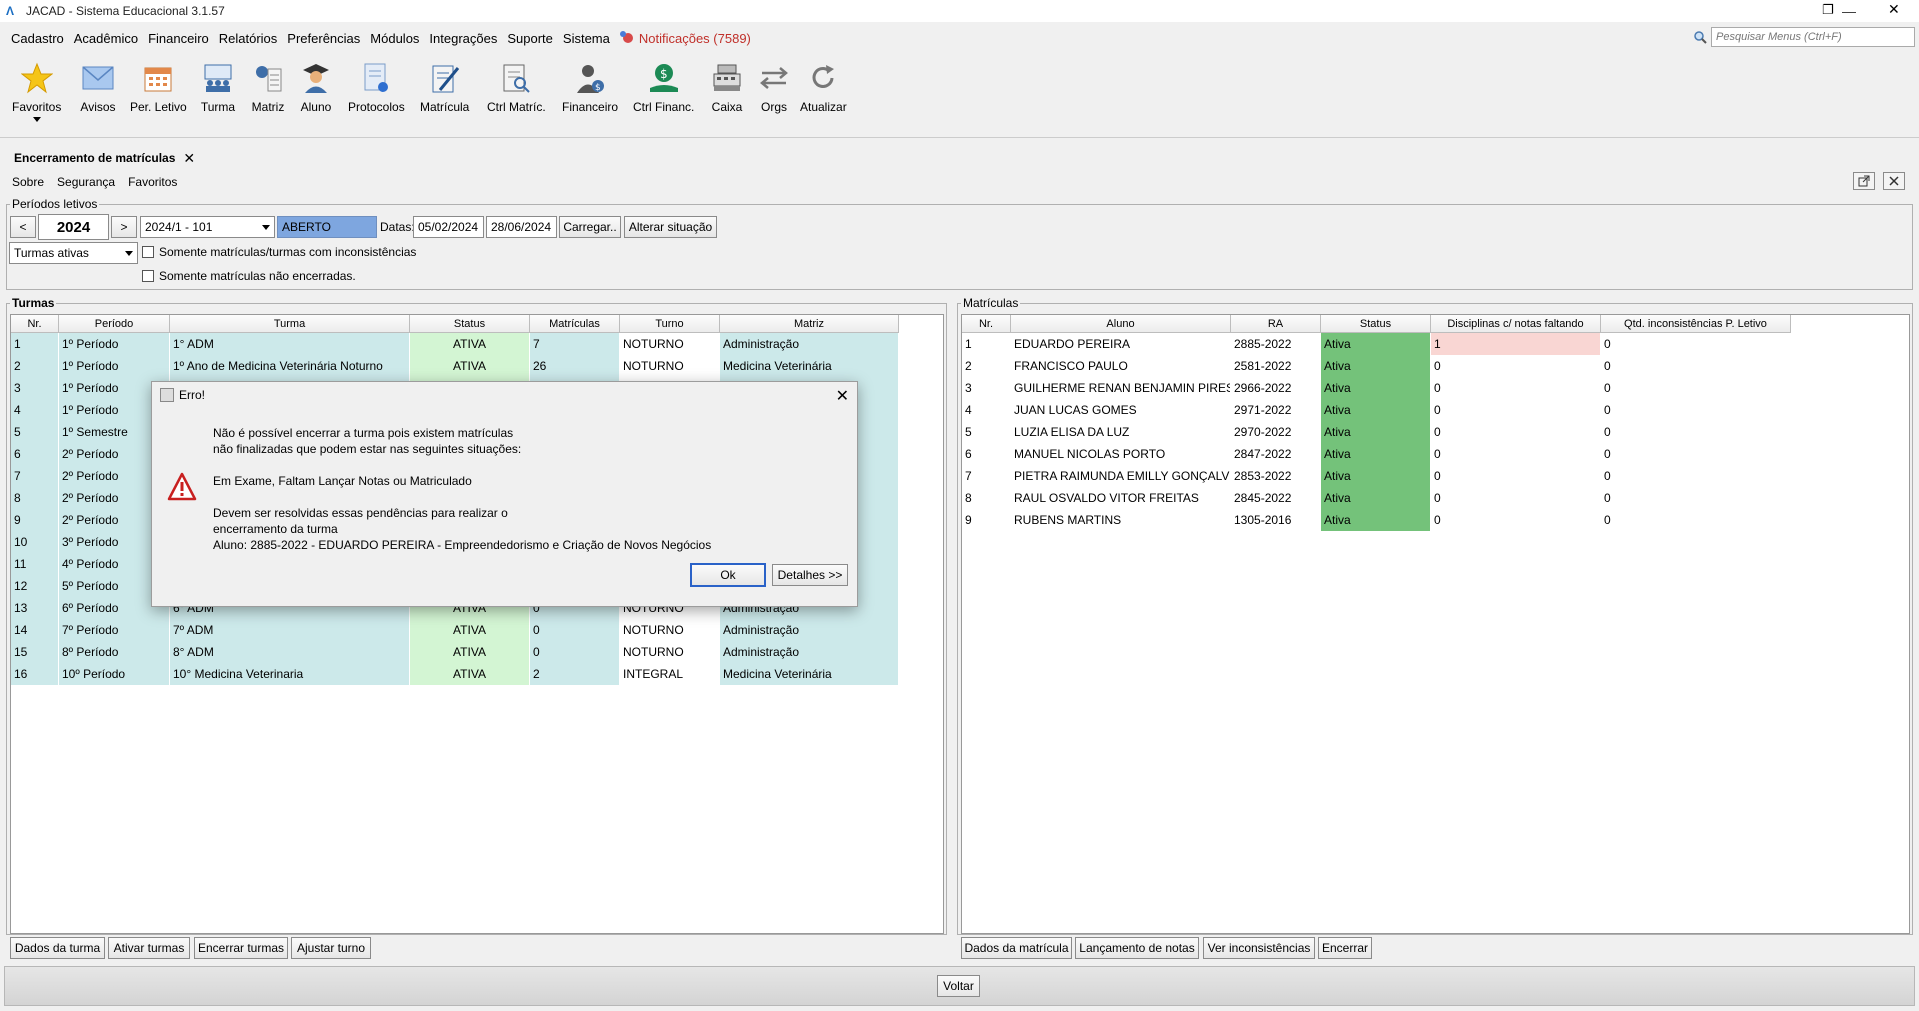  I want to click on table-cell: ATIVA, so click(470, 344).